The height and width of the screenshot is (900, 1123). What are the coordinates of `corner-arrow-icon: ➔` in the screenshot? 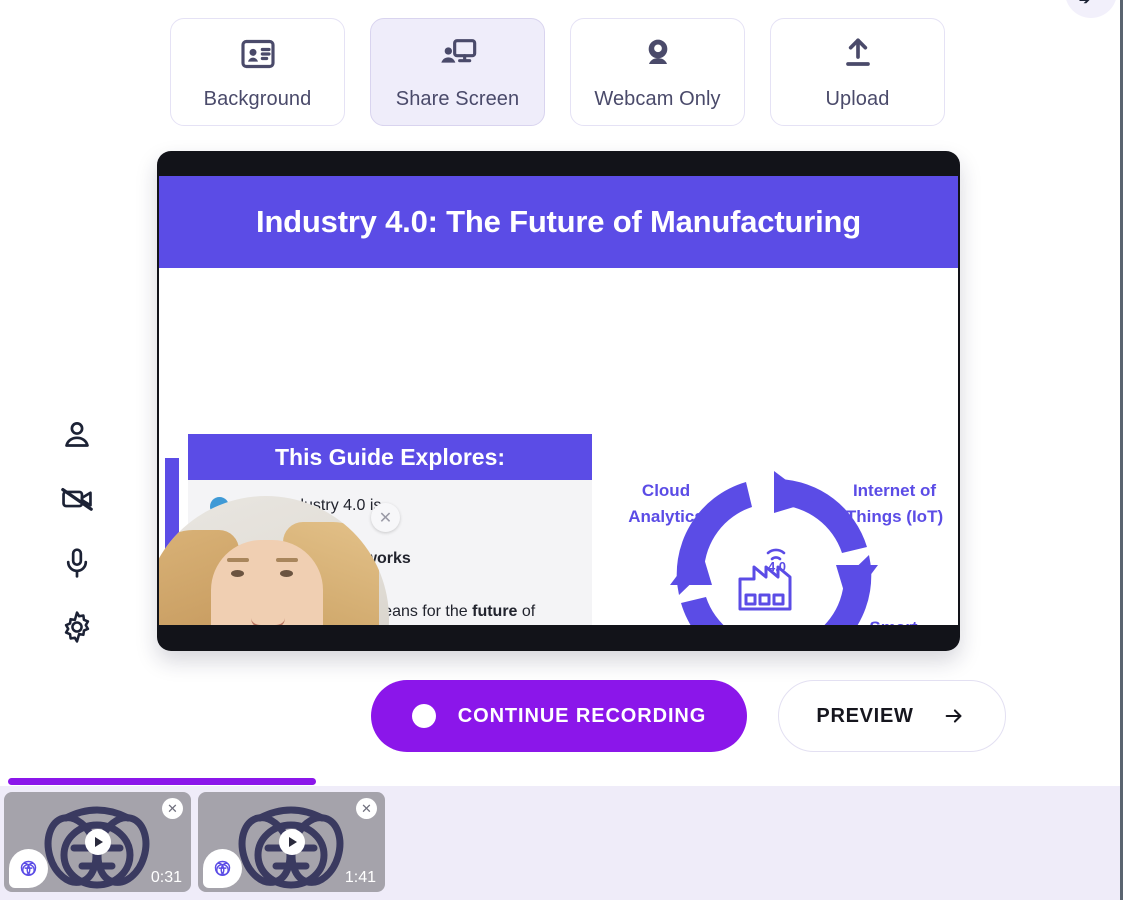 It's located at (1086, 3).